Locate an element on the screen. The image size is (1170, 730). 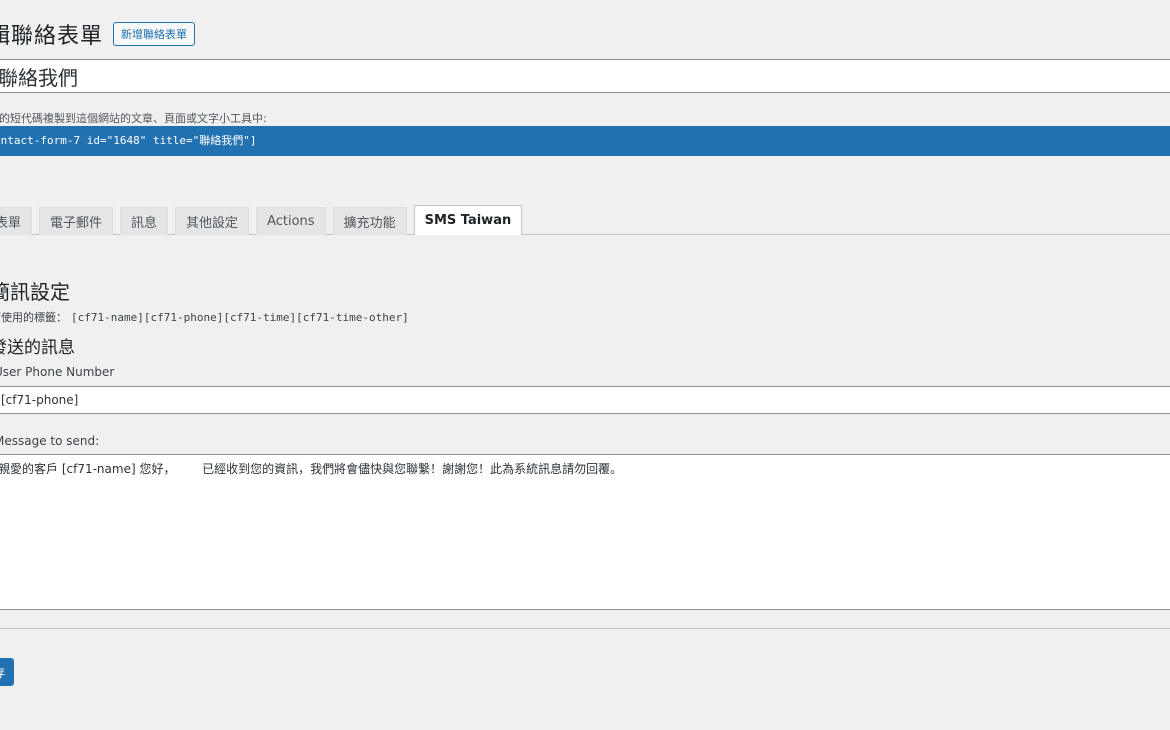
bottom-divider is located at coordinates (585, 628).